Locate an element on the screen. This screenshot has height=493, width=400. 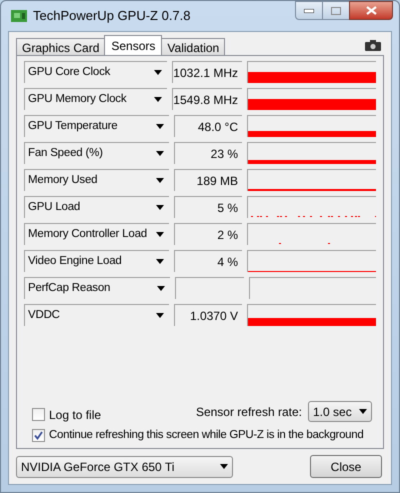
refresh-rate-dropdown: 1.0 sec is located at coordinates (340, 411).